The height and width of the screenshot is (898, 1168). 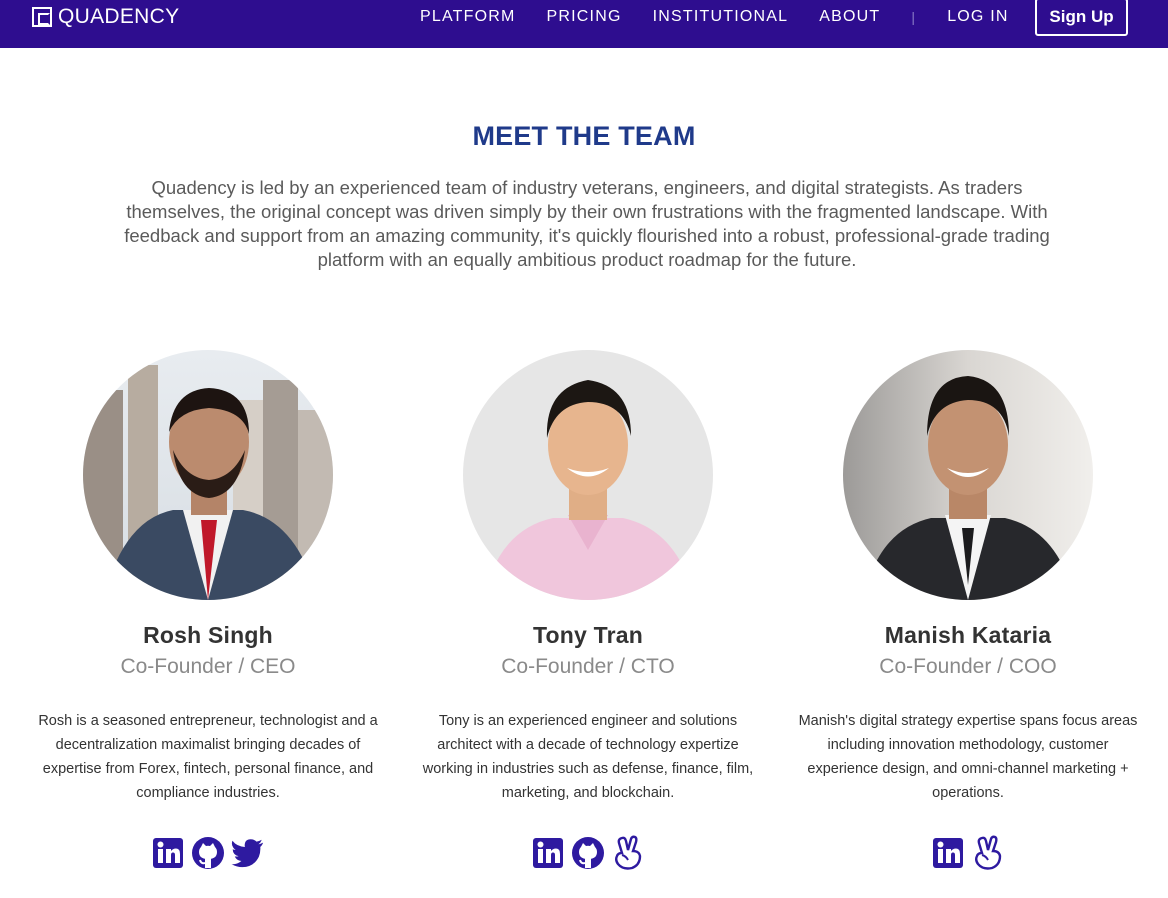 I want to click on login-link: LOG IN, so click(x=977, y=17).